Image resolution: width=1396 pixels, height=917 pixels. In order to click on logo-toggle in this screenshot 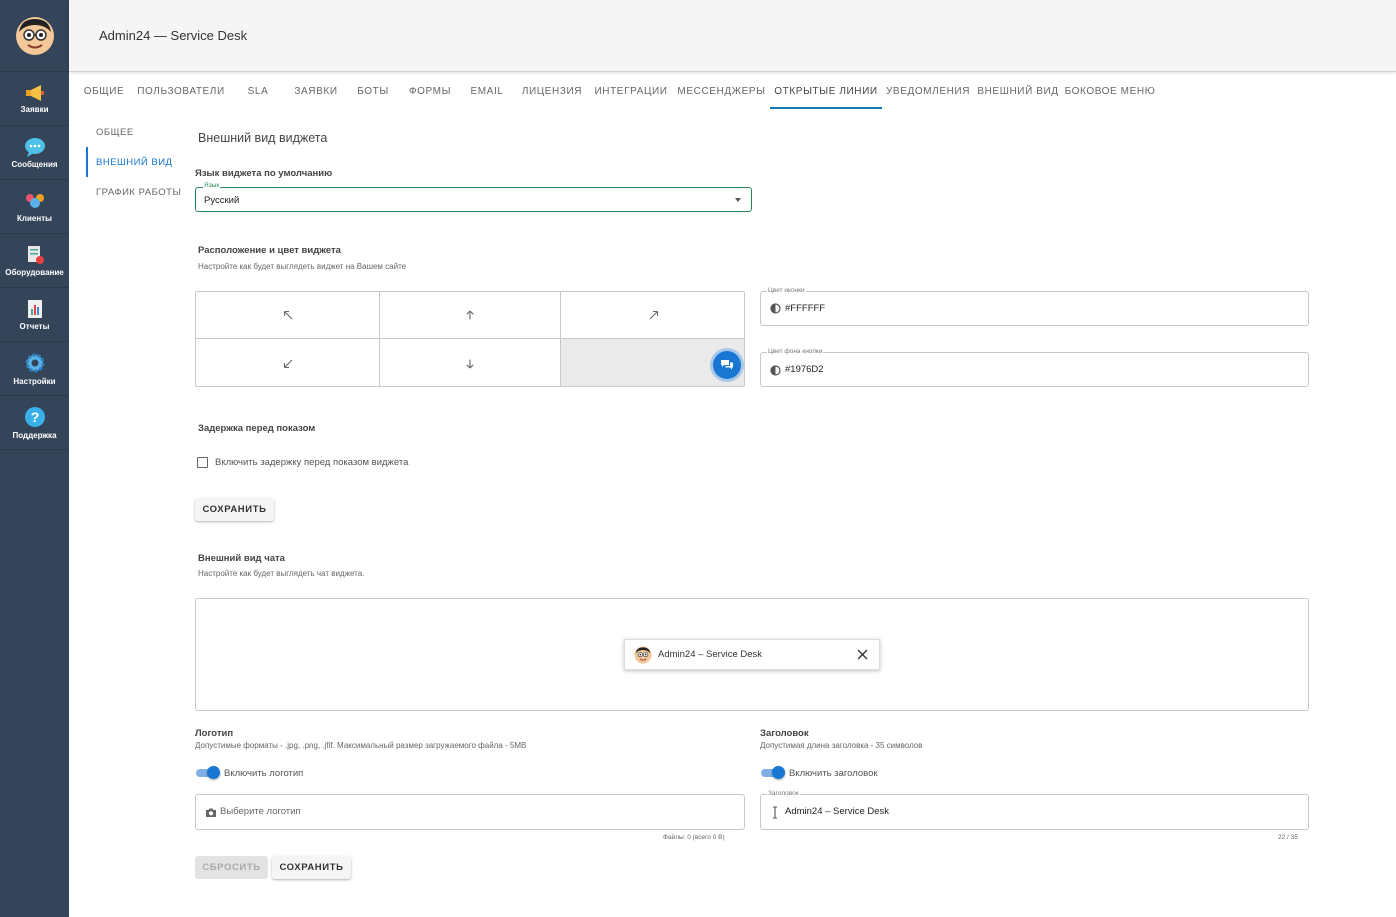, I will do `click(208, 772)`.